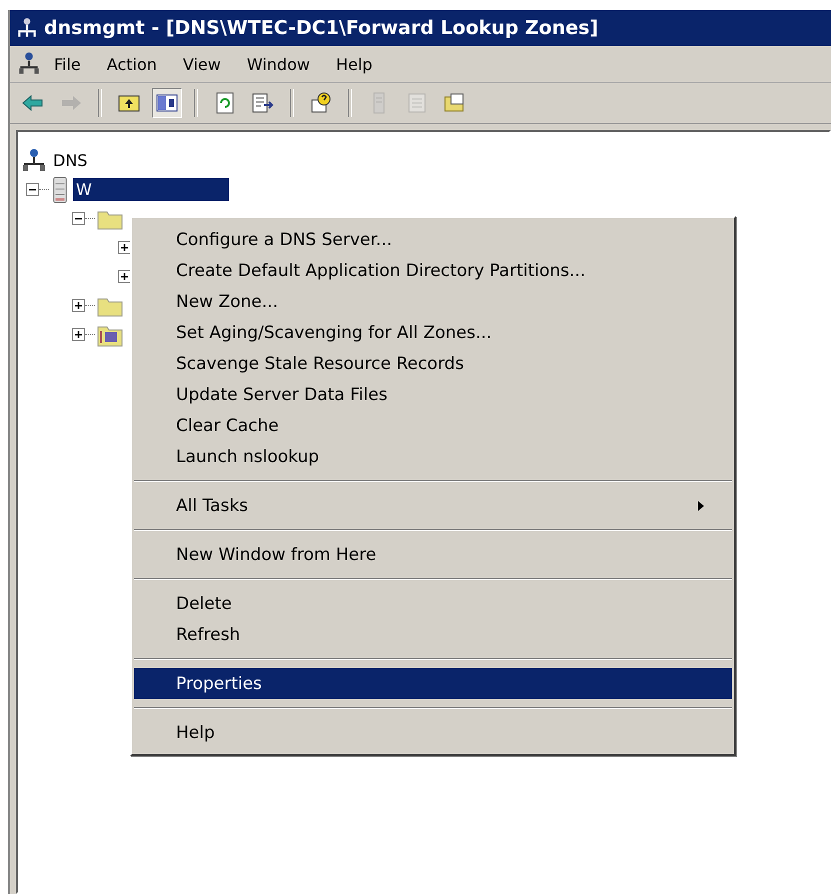 The width and height of the screenshot is (831, 894). What do you see at coordinates (433, 603) in the screenshot?
I see `menu-item: Delete` at bounding box center [433, 603].